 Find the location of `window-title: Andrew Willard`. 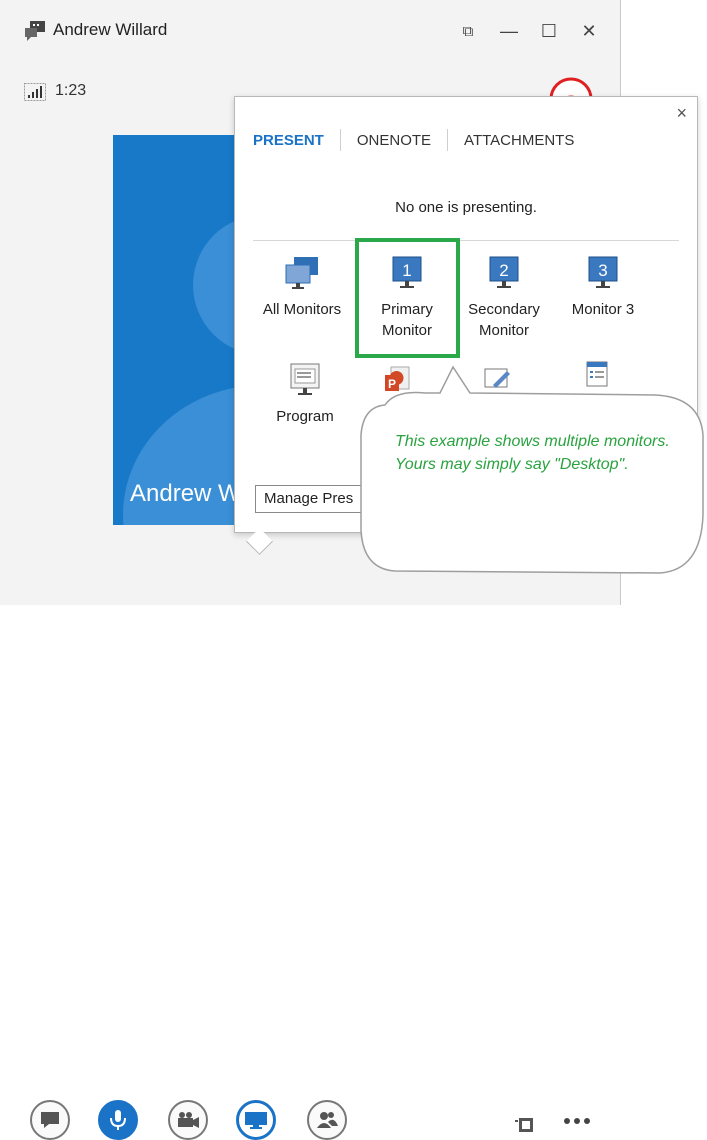

window-title: Andrew Willard is located at coordinates (110, 29).